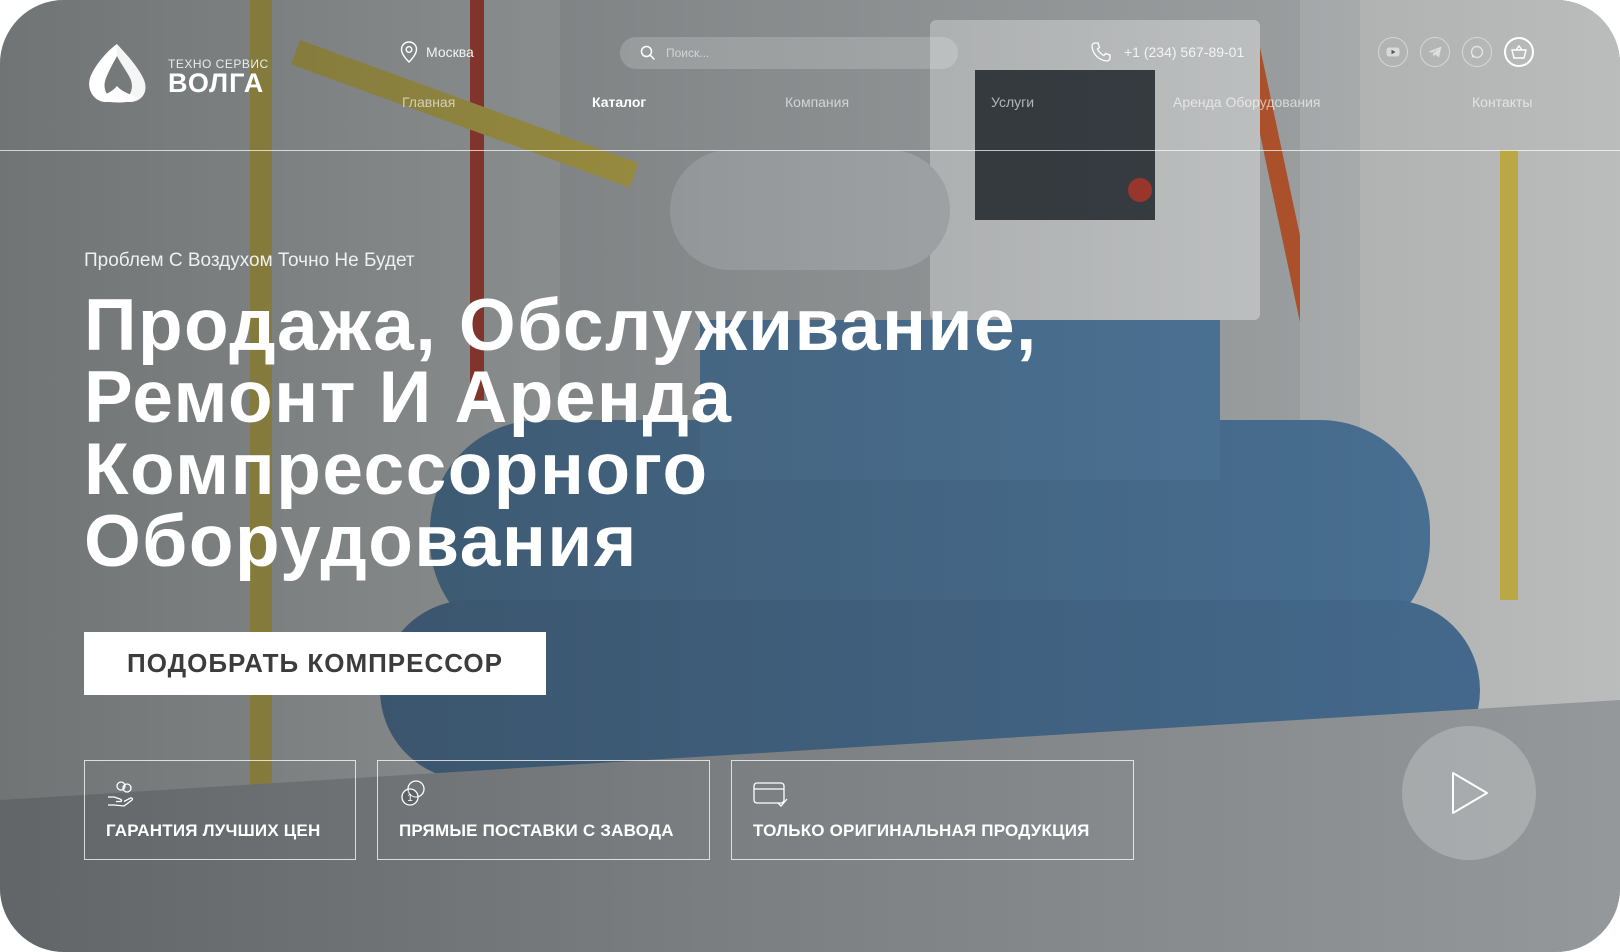 This screenshot has width=1620, height=952. I want to click on coin-stack-icon: 1, so click(413, 793).